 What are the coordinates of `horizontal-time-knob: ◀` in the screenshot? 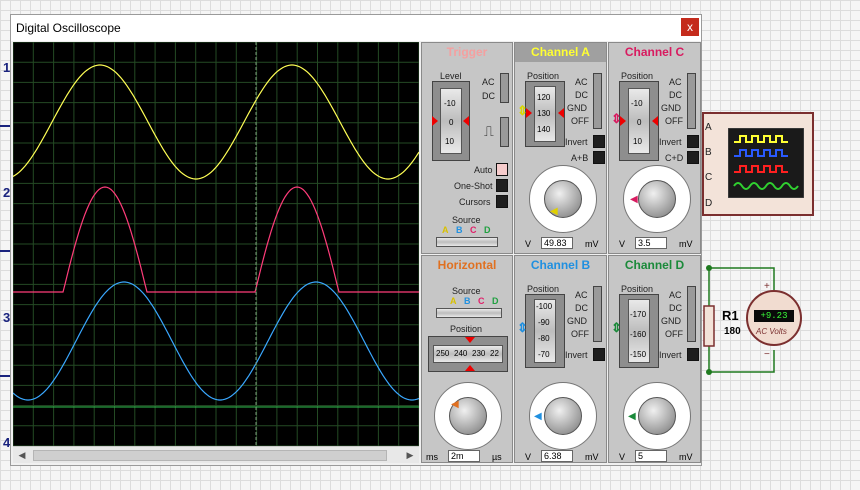 It's located at (468, 416).